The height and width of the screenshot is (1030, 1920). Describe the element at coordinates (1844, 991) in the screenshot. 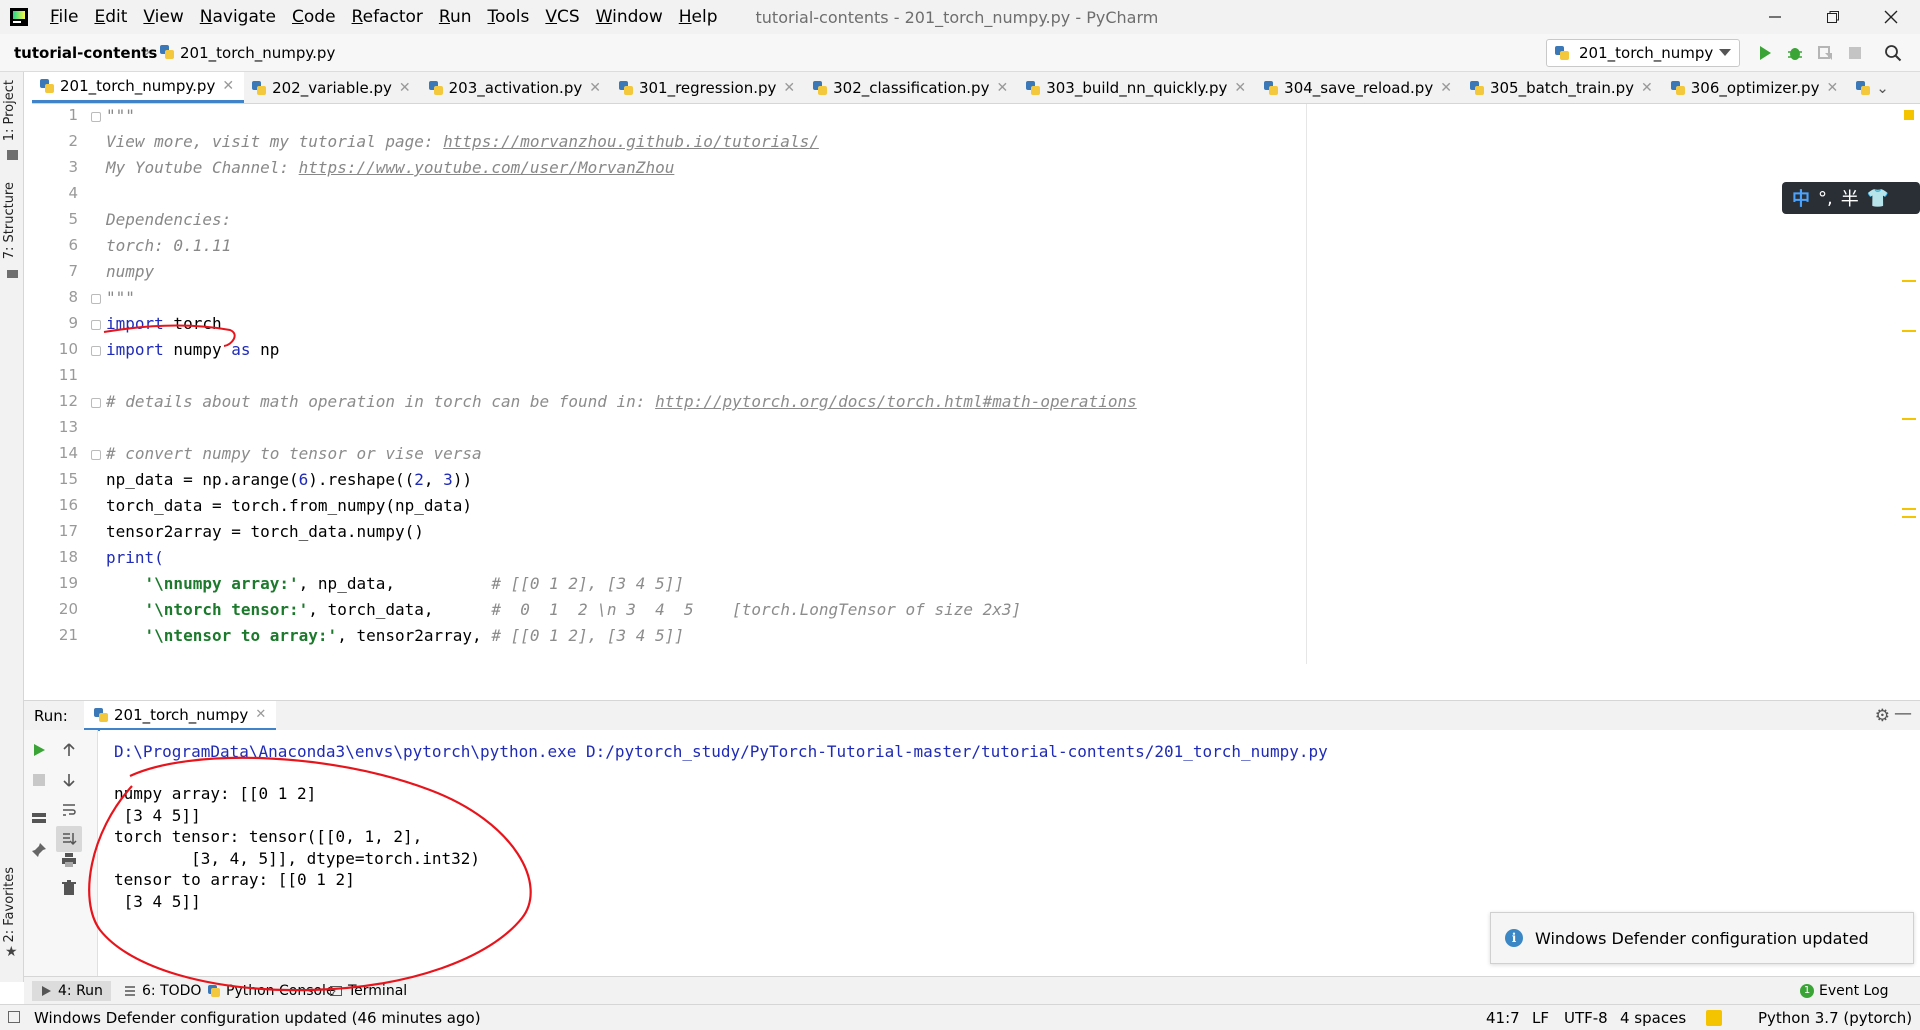

I see `tool-tab-event-log: 1 Event Log` at that location.